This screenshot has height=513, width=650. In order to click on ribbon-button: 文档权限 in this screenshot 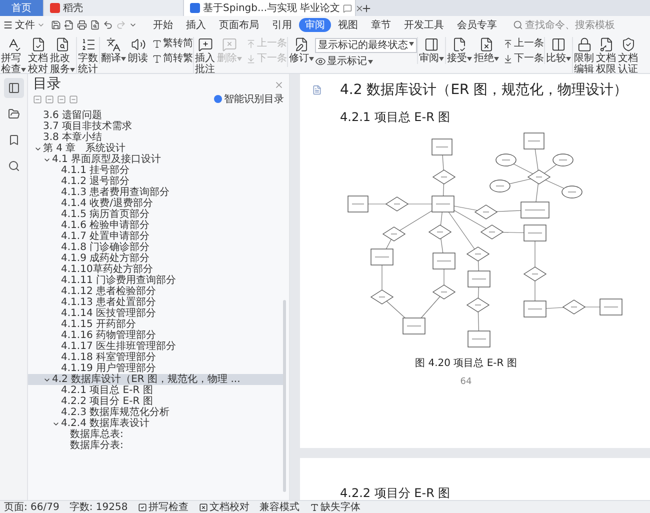, I will do `click(606, 56)`.